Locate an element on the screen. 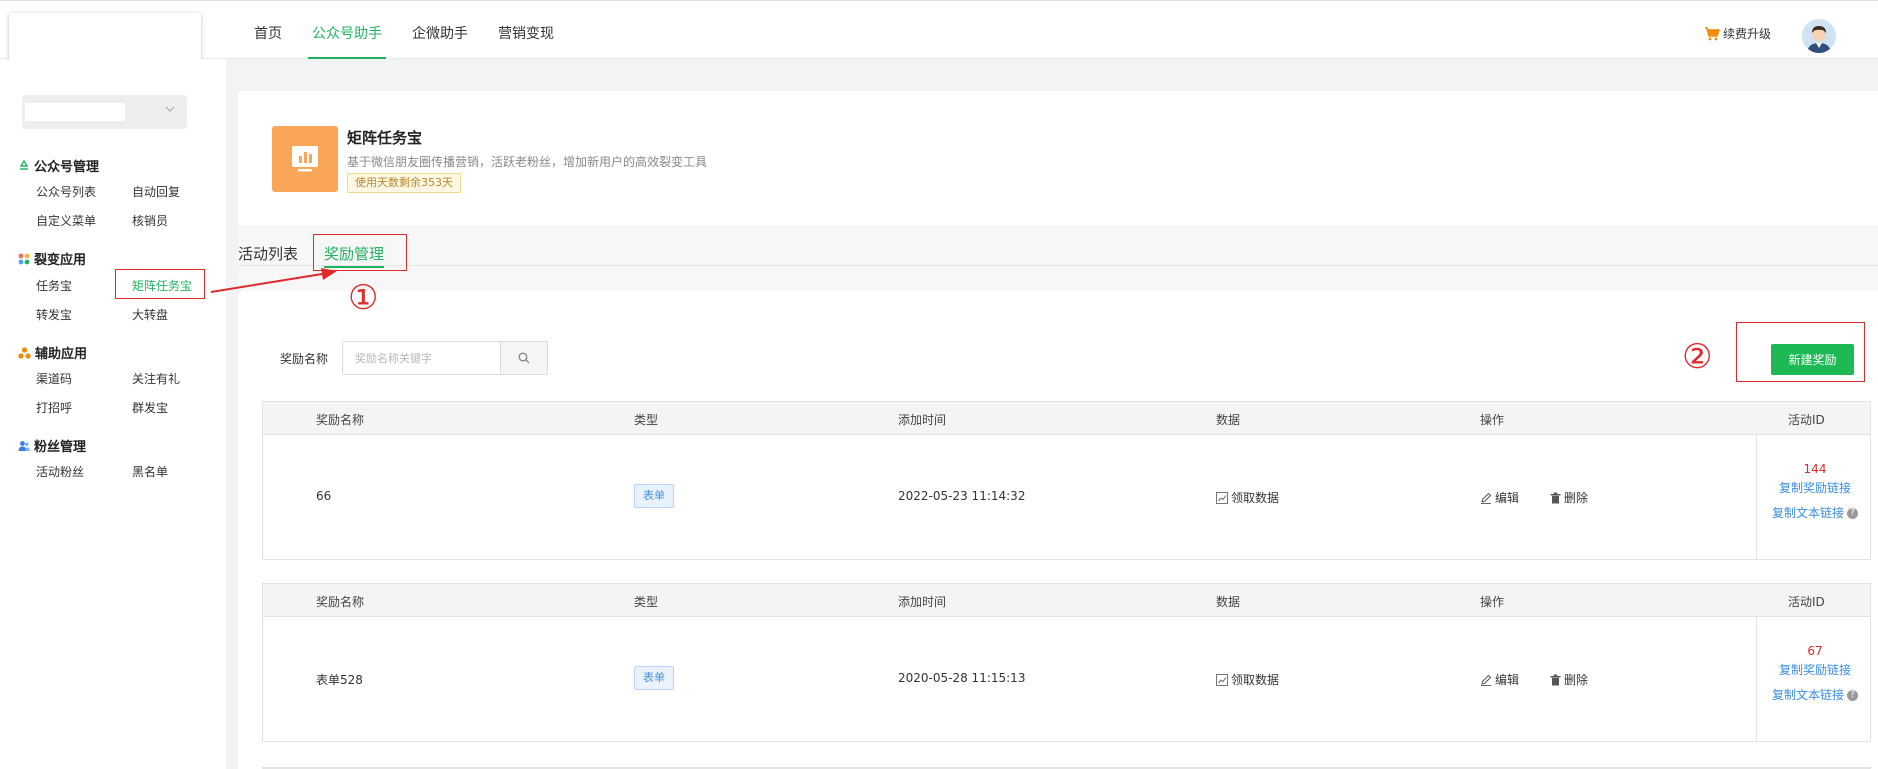 The height and width of the screenshot is (769, 1878). account-select is located at coordinates (104, 112).